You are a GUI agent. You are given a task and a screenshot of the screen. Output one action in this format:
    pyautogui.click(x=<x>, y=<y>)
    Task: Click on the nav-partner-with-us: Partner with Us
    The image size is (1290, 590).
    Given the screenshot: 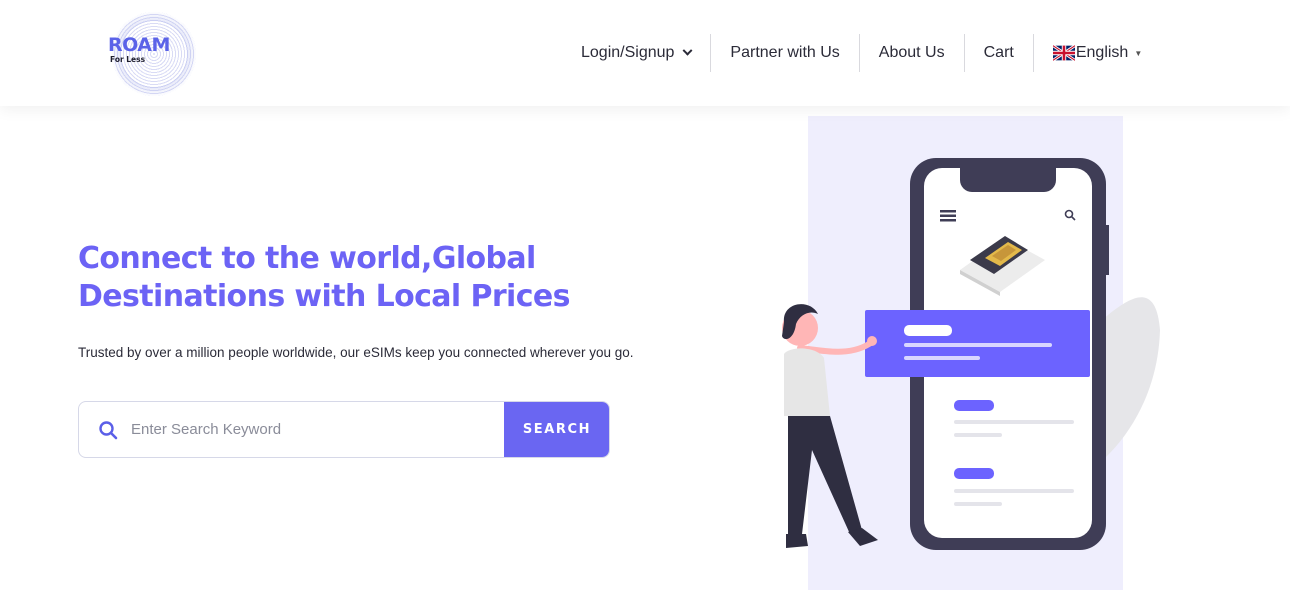 What is the action you would take?
    pyautogui.click(x=785, y=53)
    